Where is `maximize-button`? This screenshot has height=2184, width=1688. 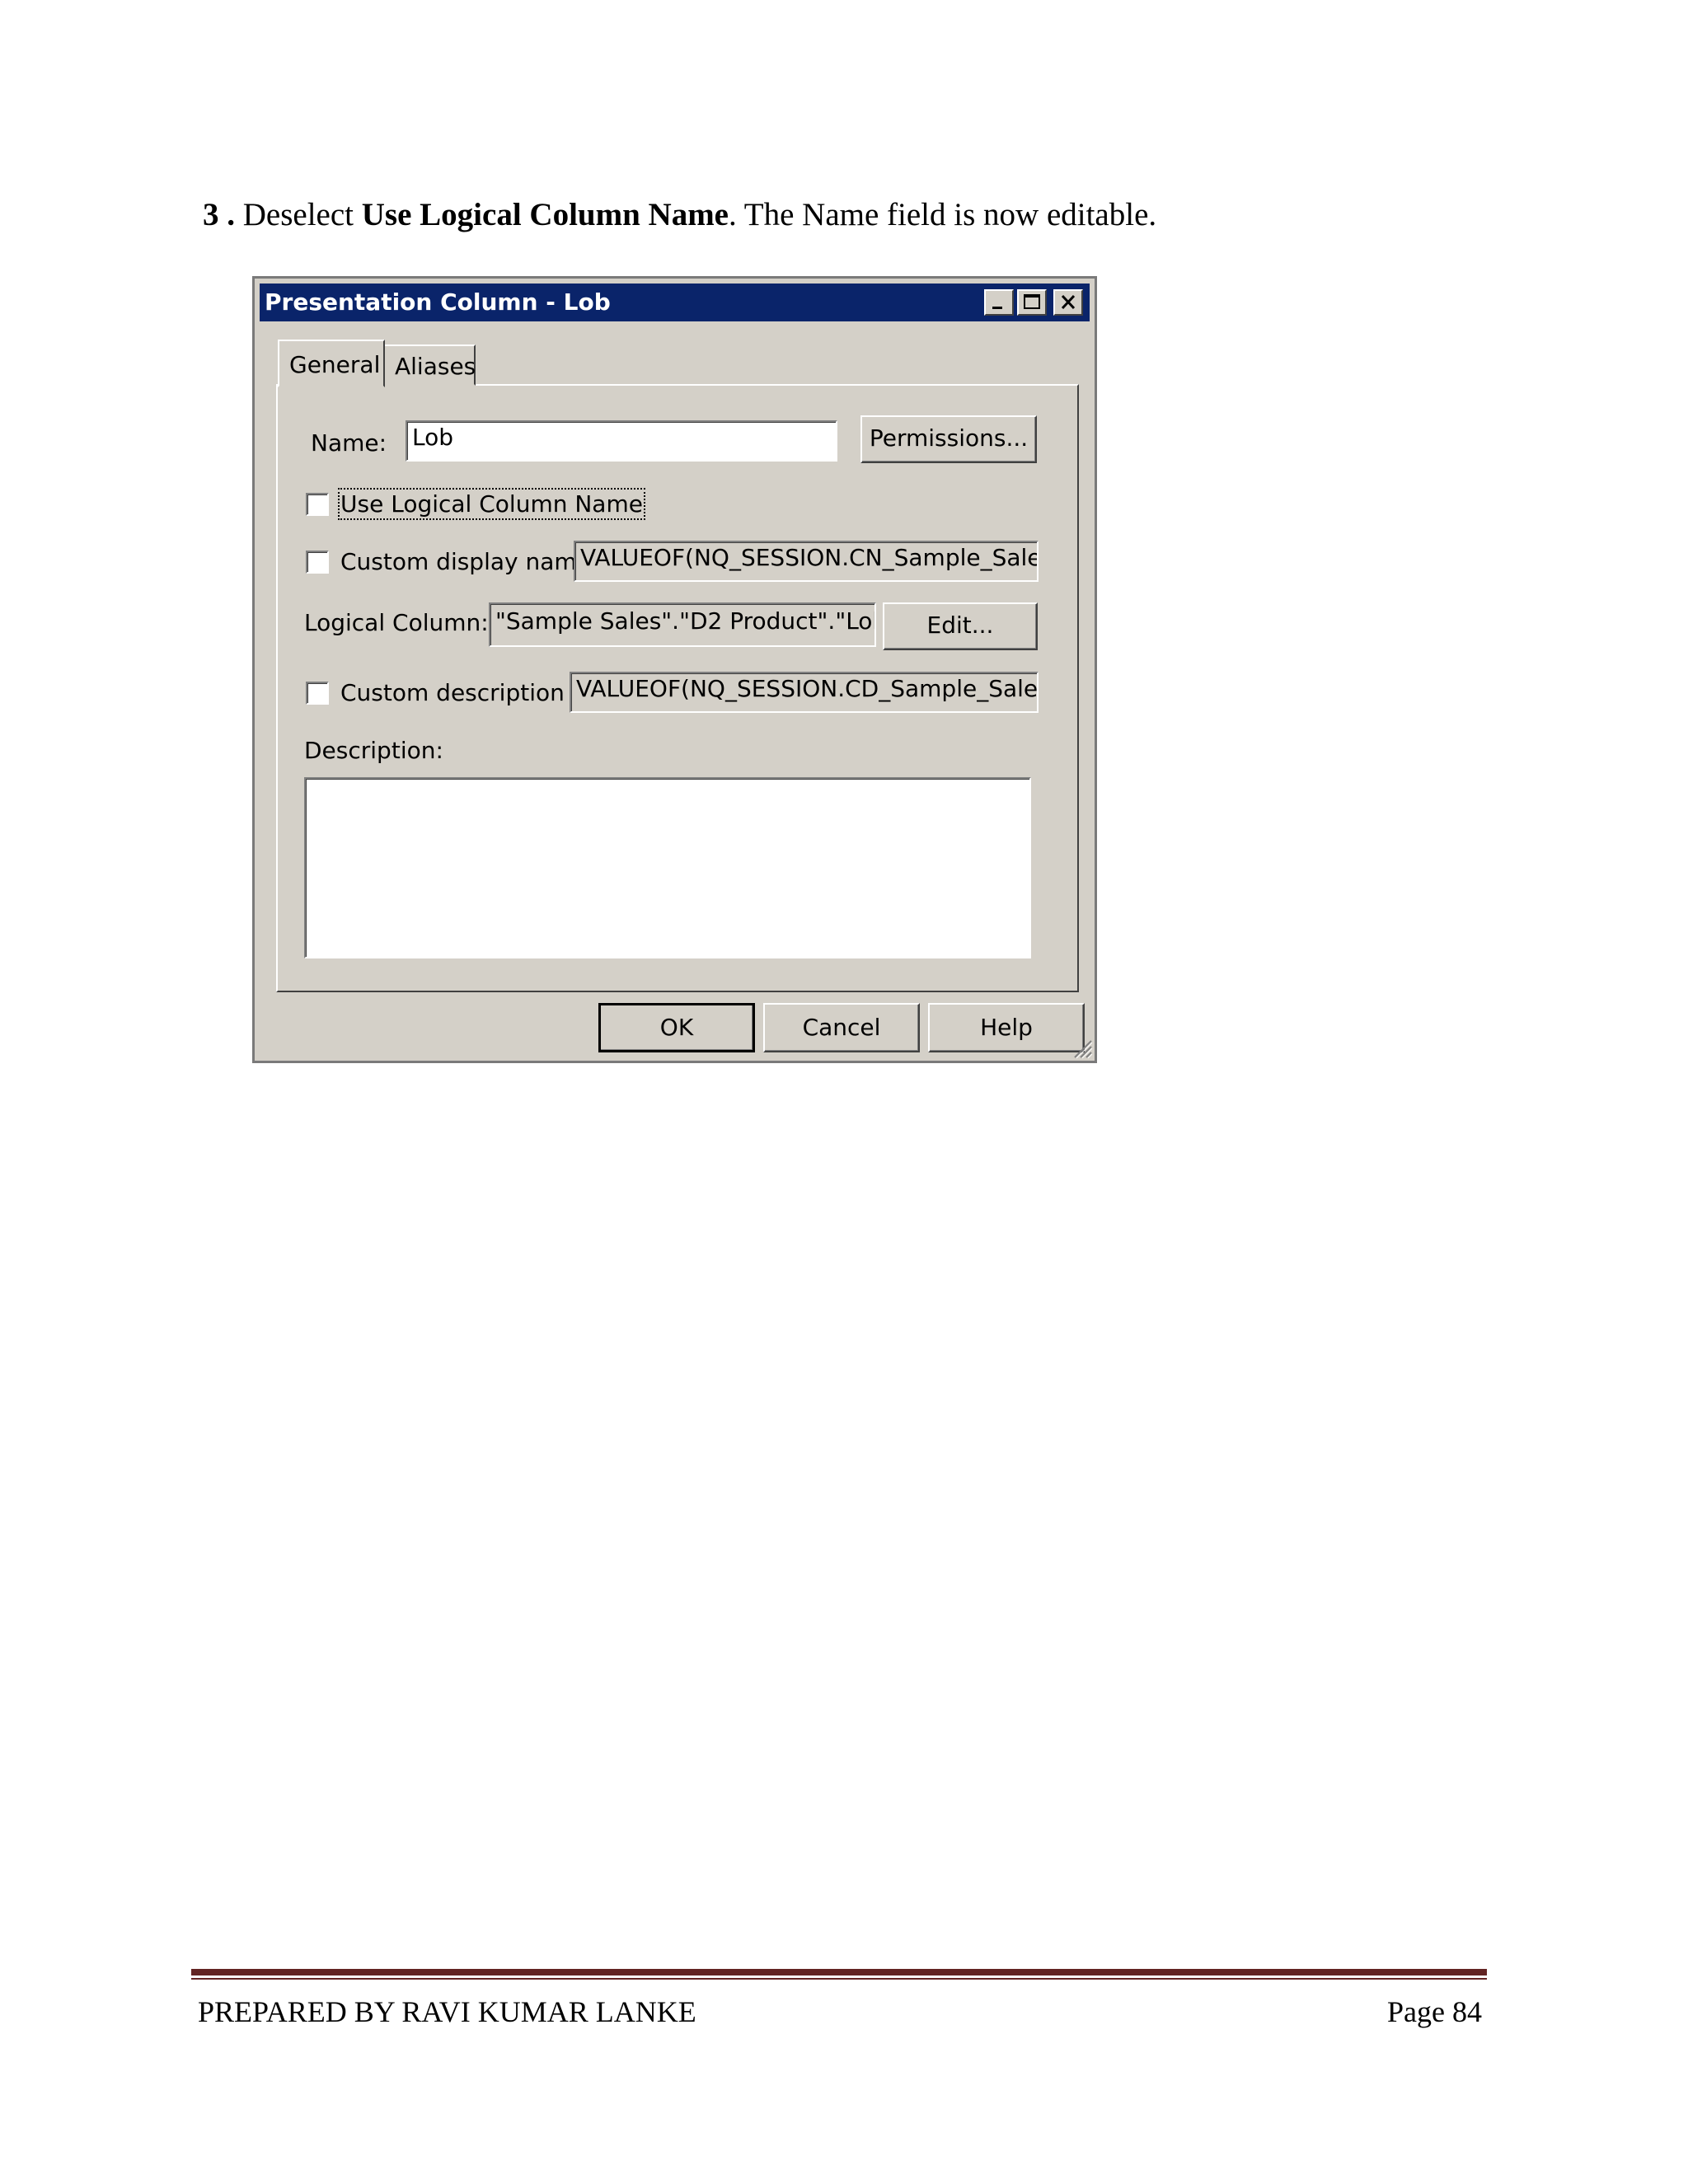 maximize-button is located at coordinates (1032, 302).